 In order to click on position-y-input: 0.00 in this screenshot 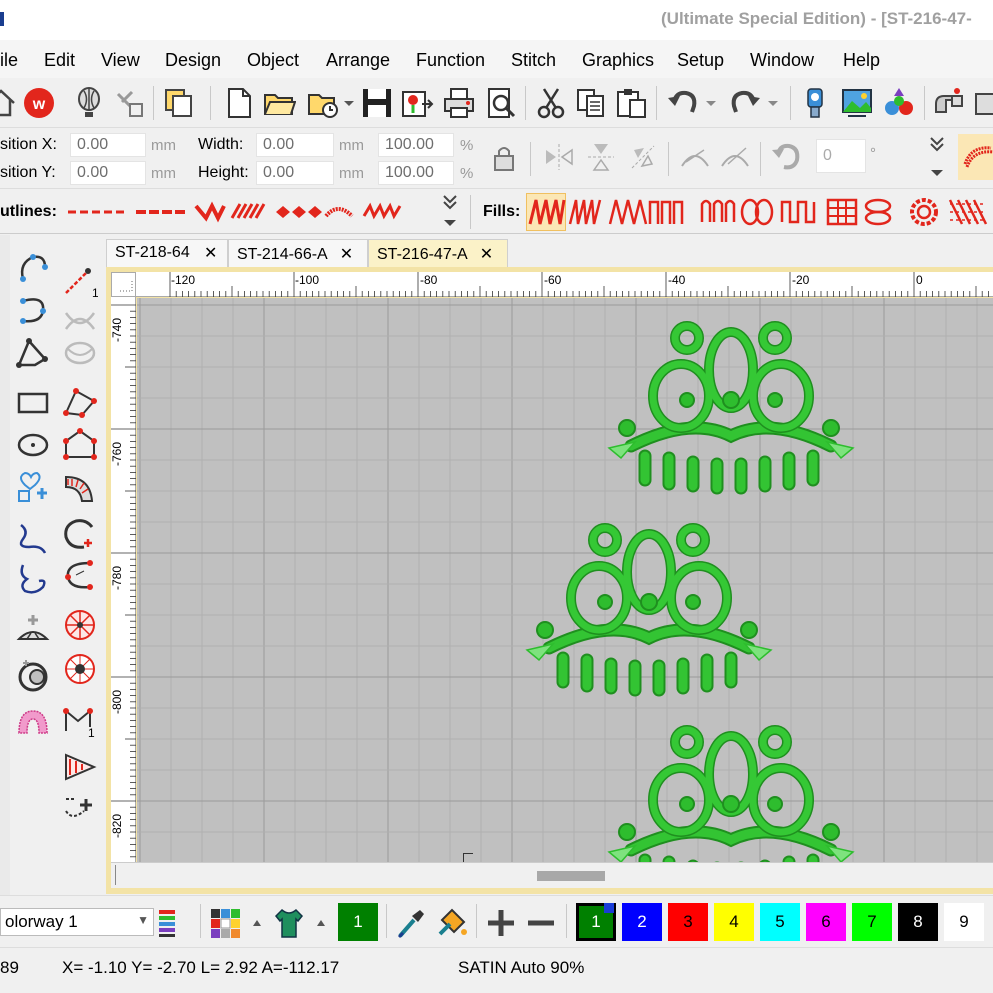, I will do `click(108, 173)`.